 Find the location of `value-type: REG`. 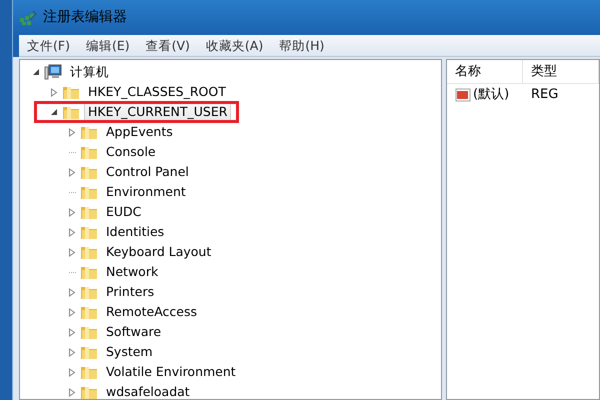

value-type: REG is located at coordinates (545, 95).